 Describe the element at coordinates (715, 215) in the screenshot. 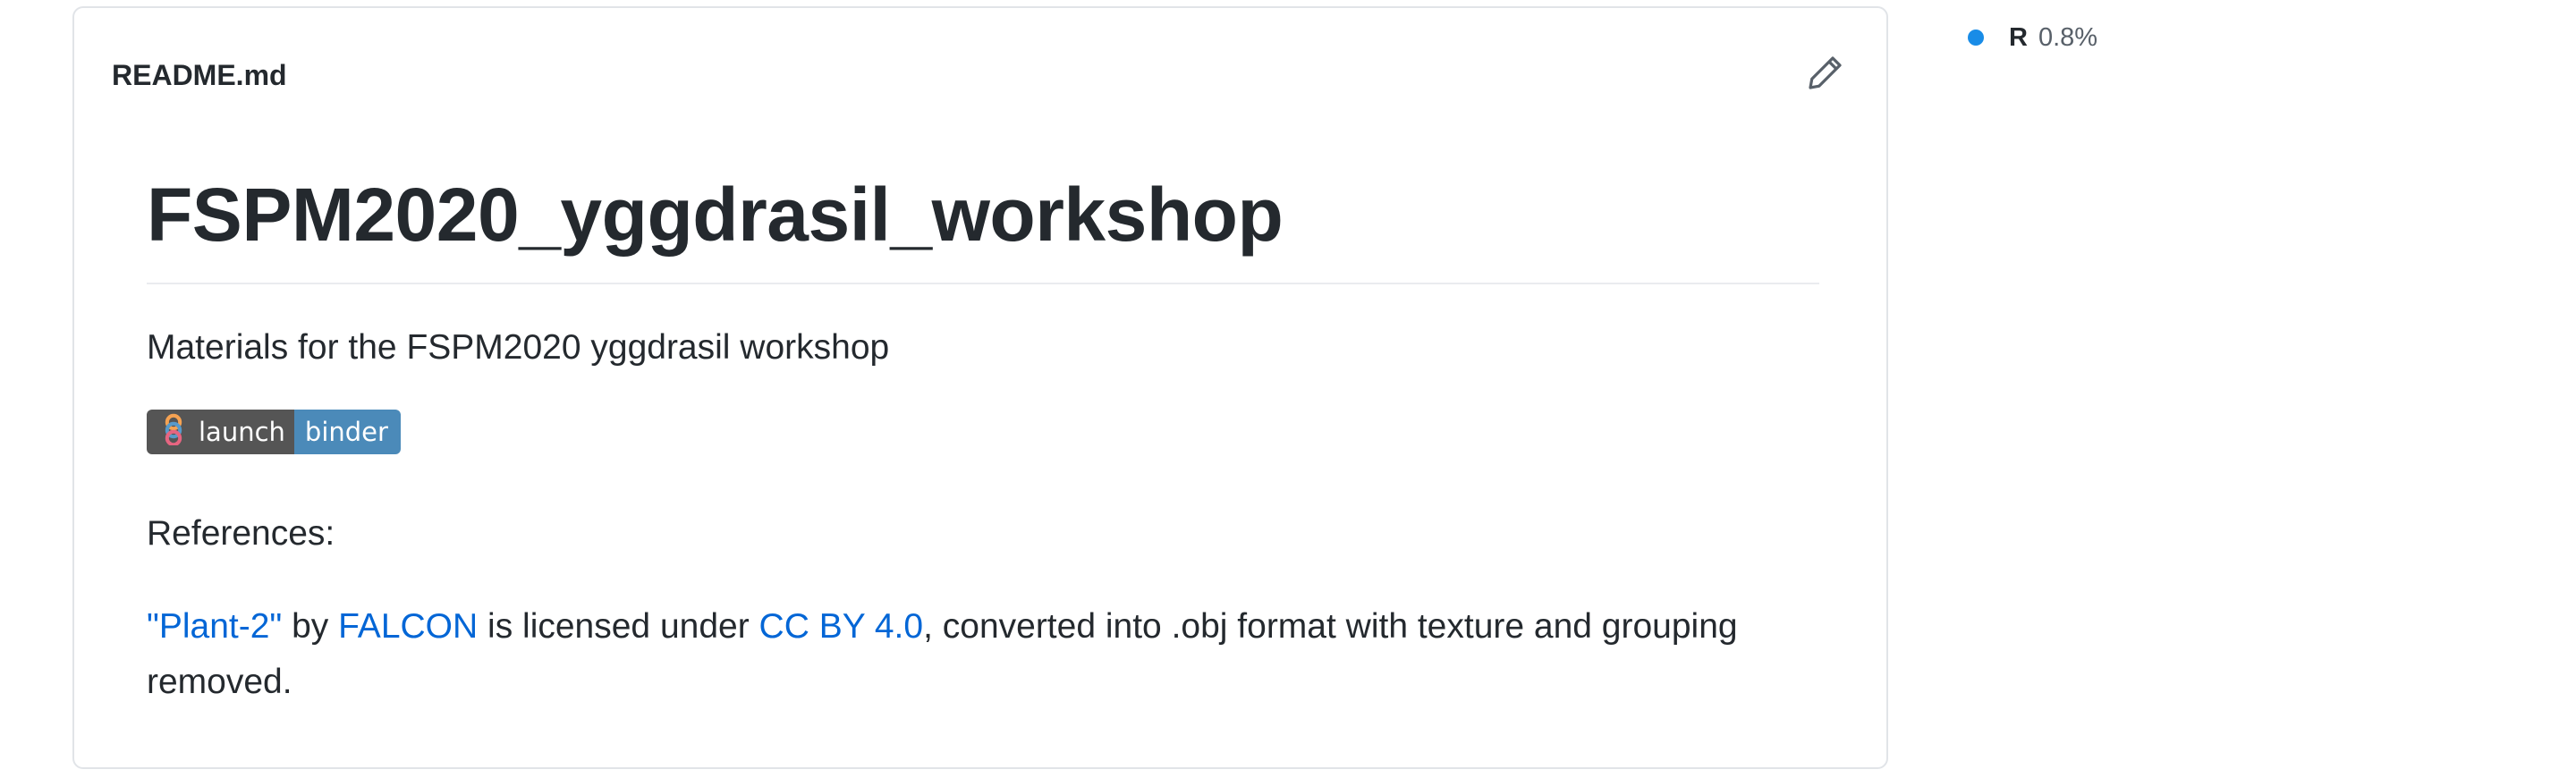

I see `readme-title: FSPM2020_yggdrasil_workshop` at that location.